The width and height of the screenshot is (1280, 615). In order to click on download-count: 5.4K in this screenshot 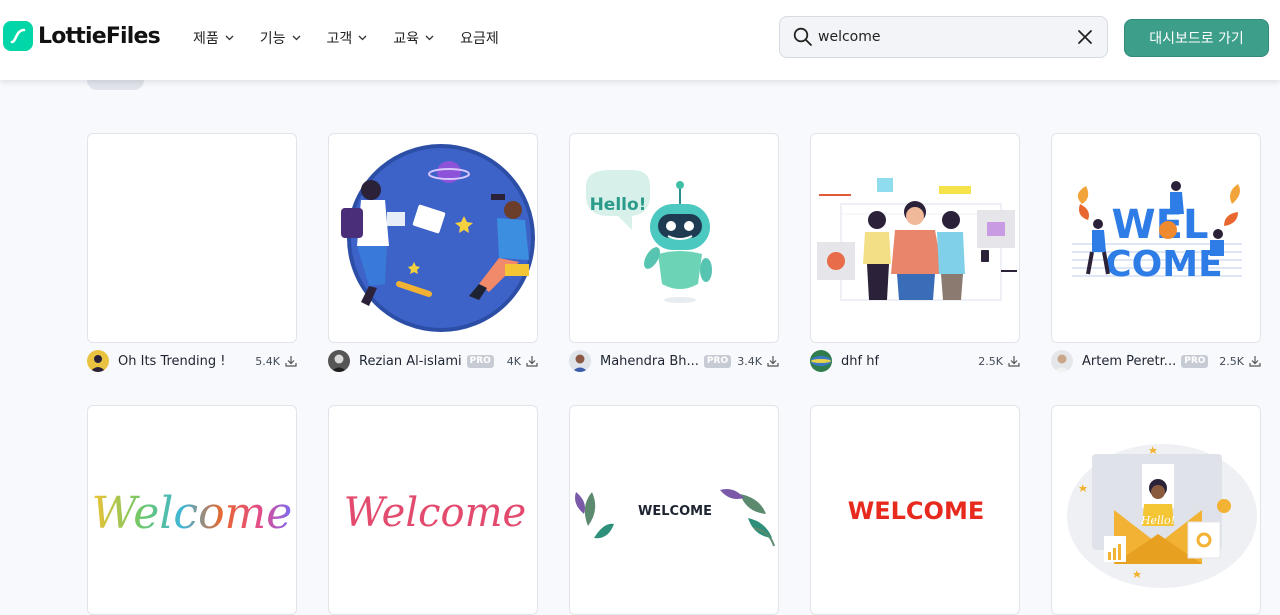, I will do `click(276, 361)`.